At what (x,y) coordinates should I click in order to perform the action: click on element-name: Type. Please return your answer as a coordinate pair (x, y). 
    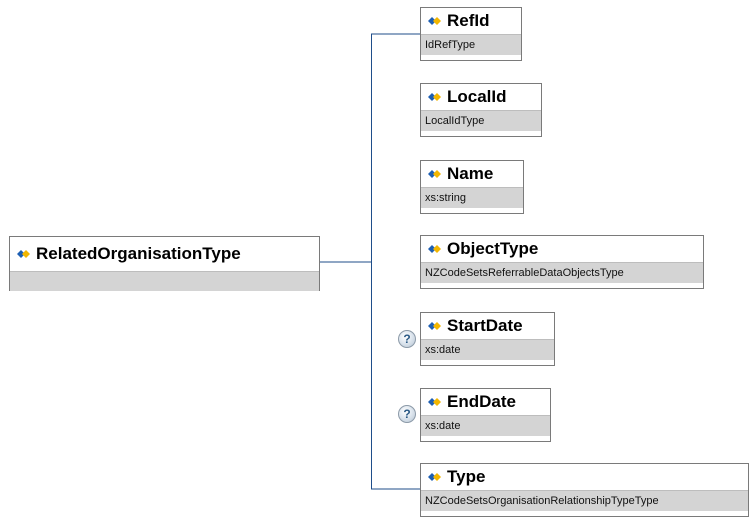
    Looking at the image, I should click on (466, 476).